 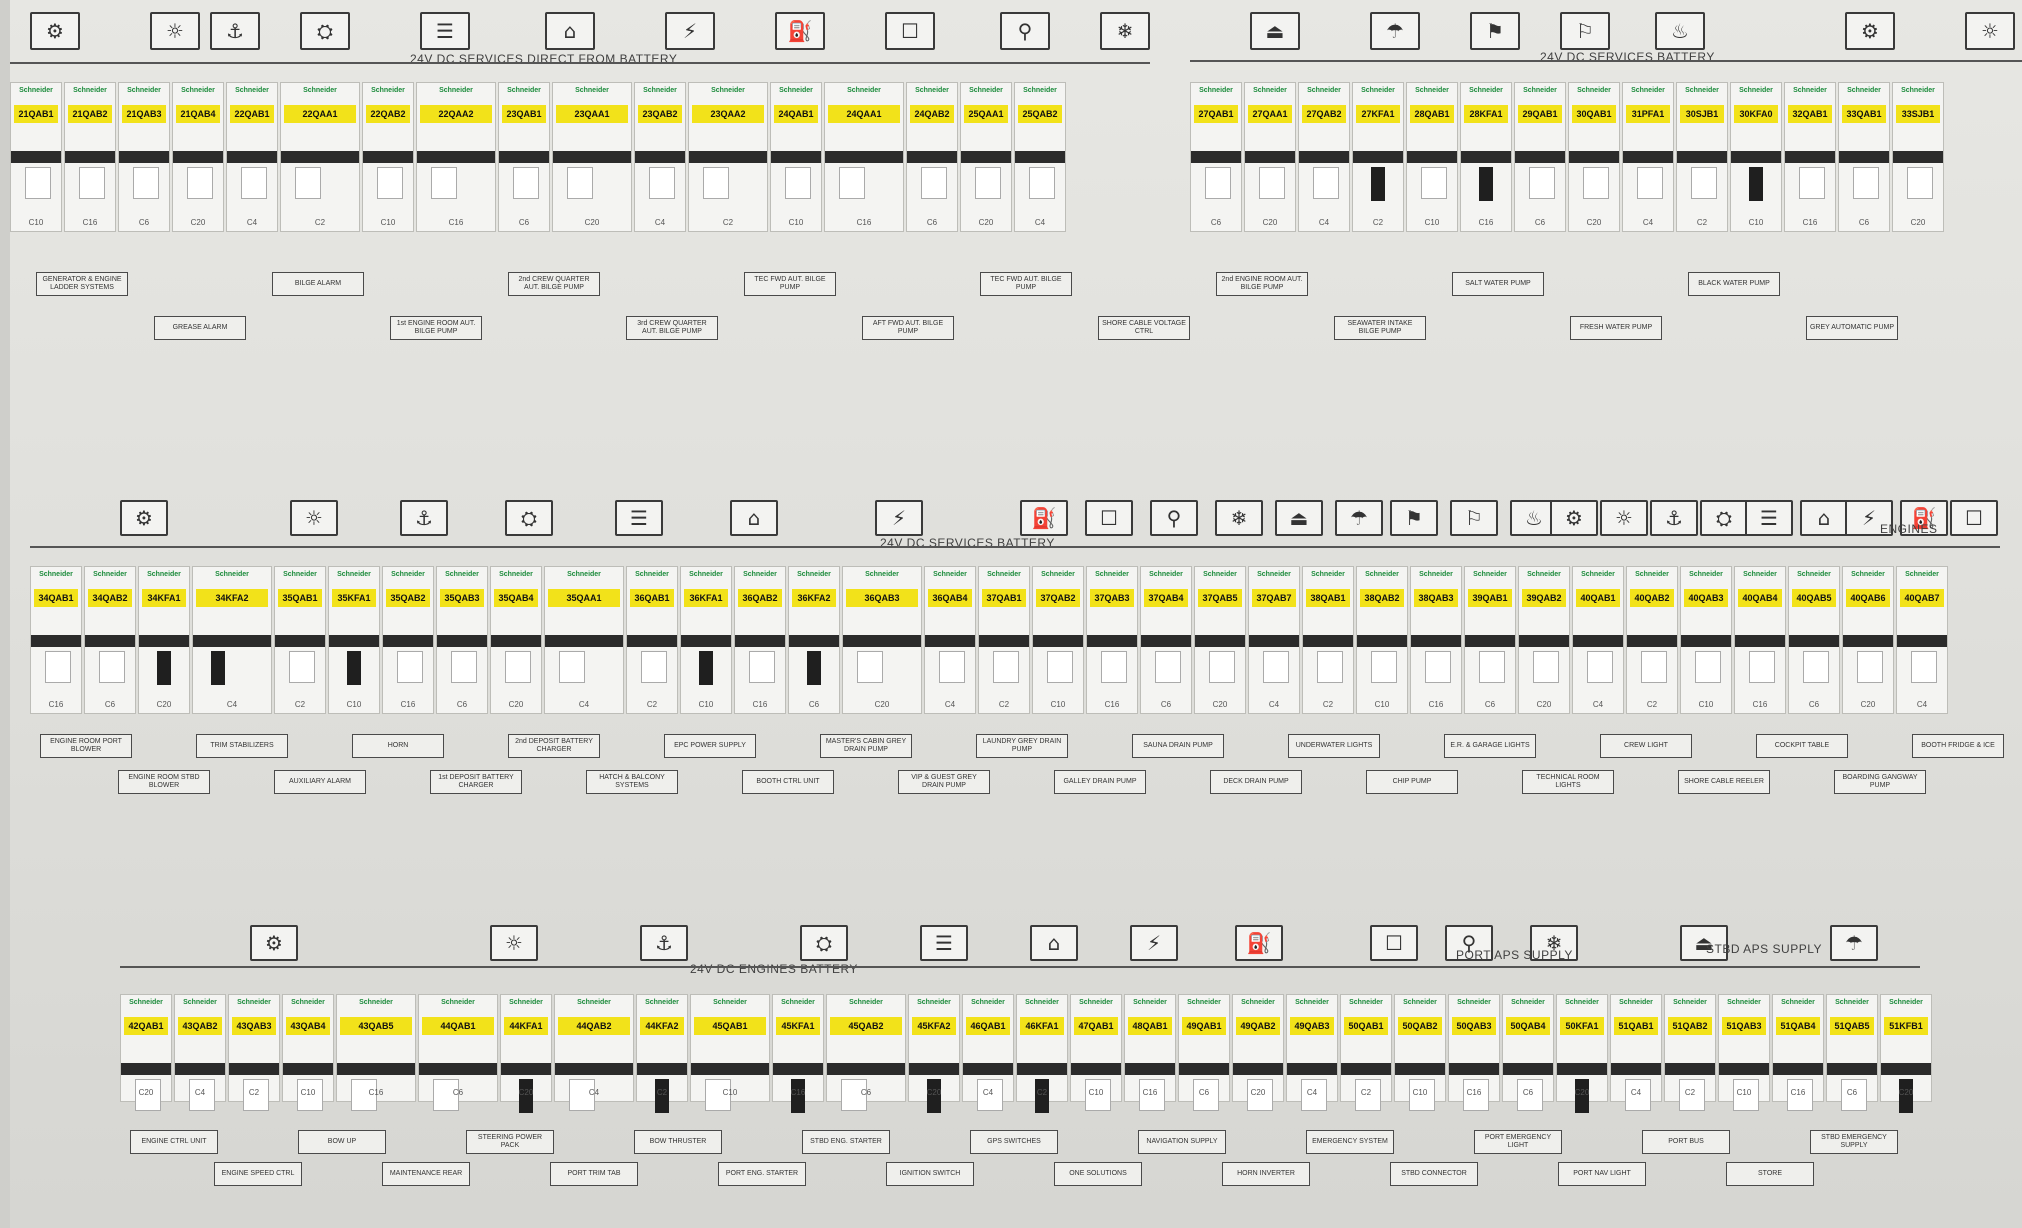 I want to click on circuit-breaker: Schneider 50QAB2 C10, so click(x=1420, y=1052).